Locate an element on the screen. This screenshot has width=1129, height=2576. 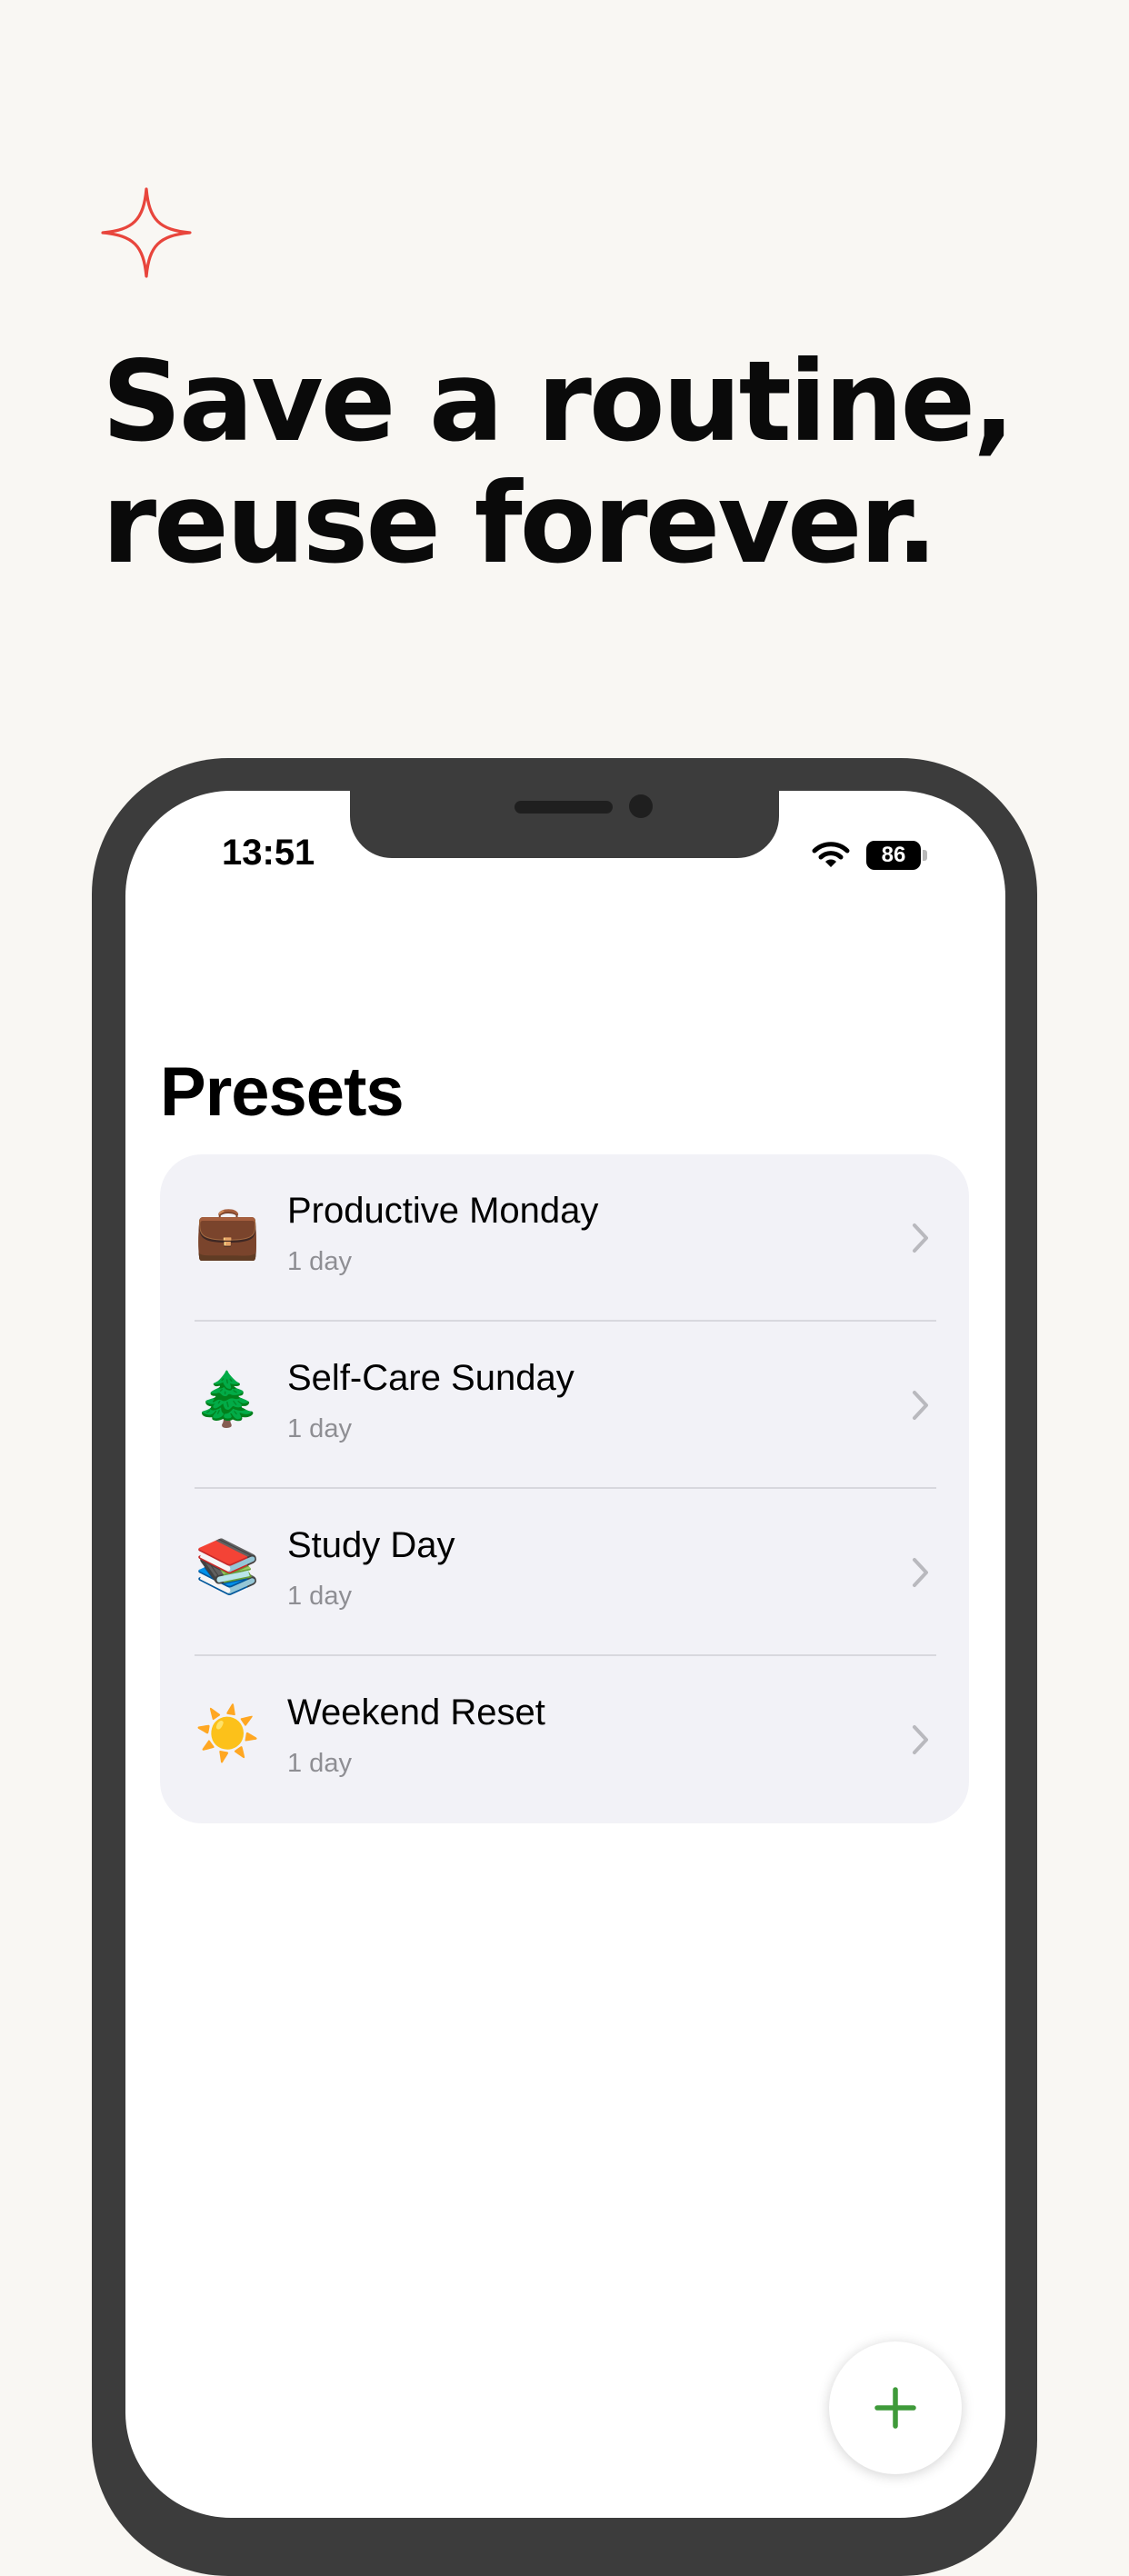
briefcase-icon: 💼 is located at coordinates (228, 1232).